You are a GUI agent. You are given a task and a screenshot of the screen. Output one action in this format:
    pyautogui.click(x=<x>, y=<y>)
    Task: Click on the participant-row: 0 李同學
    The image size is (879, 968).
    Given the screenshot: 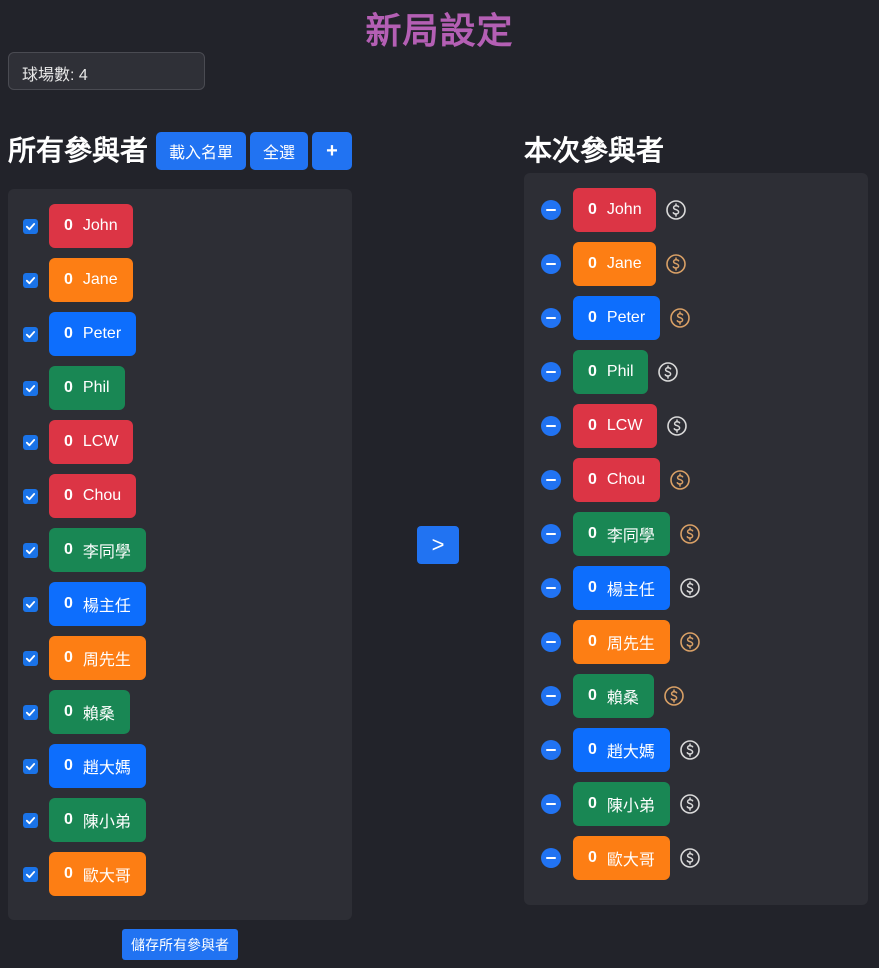 What is the action you would take?
    pyautogui.click(x=180, y=550)
    